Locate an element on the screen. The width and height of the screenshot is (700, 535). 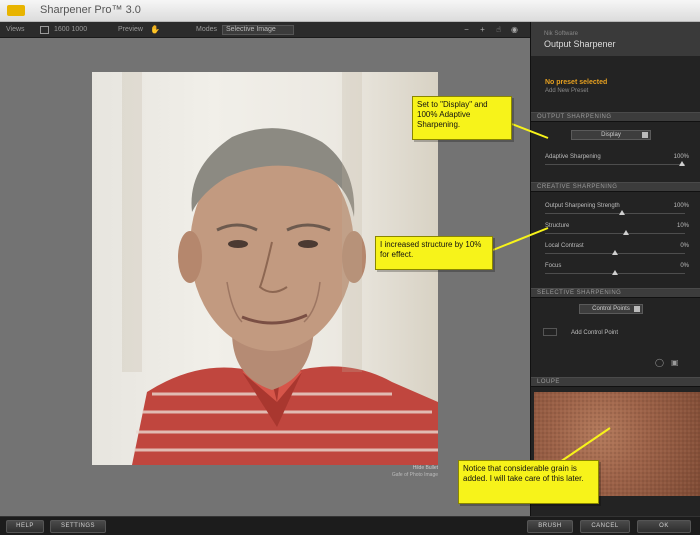
output-type-dropdown: Display is located at coordinates (611, 135).